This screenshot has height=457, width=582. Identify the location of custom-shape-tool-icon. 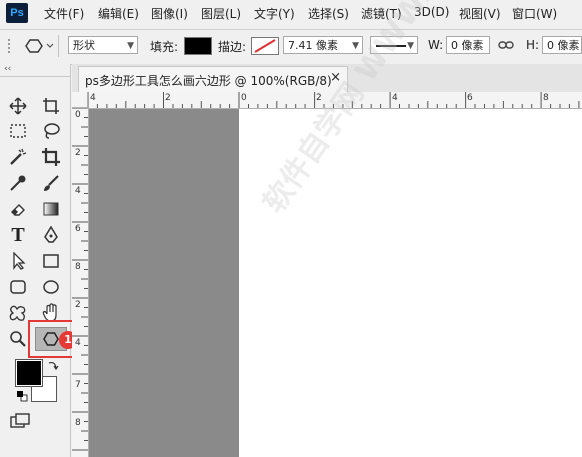
(18, 313).